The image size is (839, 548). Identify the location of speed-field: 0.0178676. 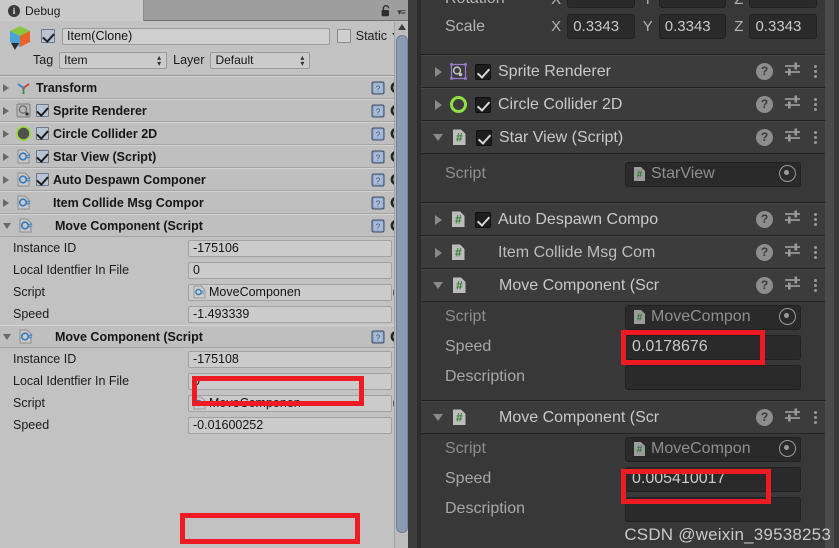
(713, 347).